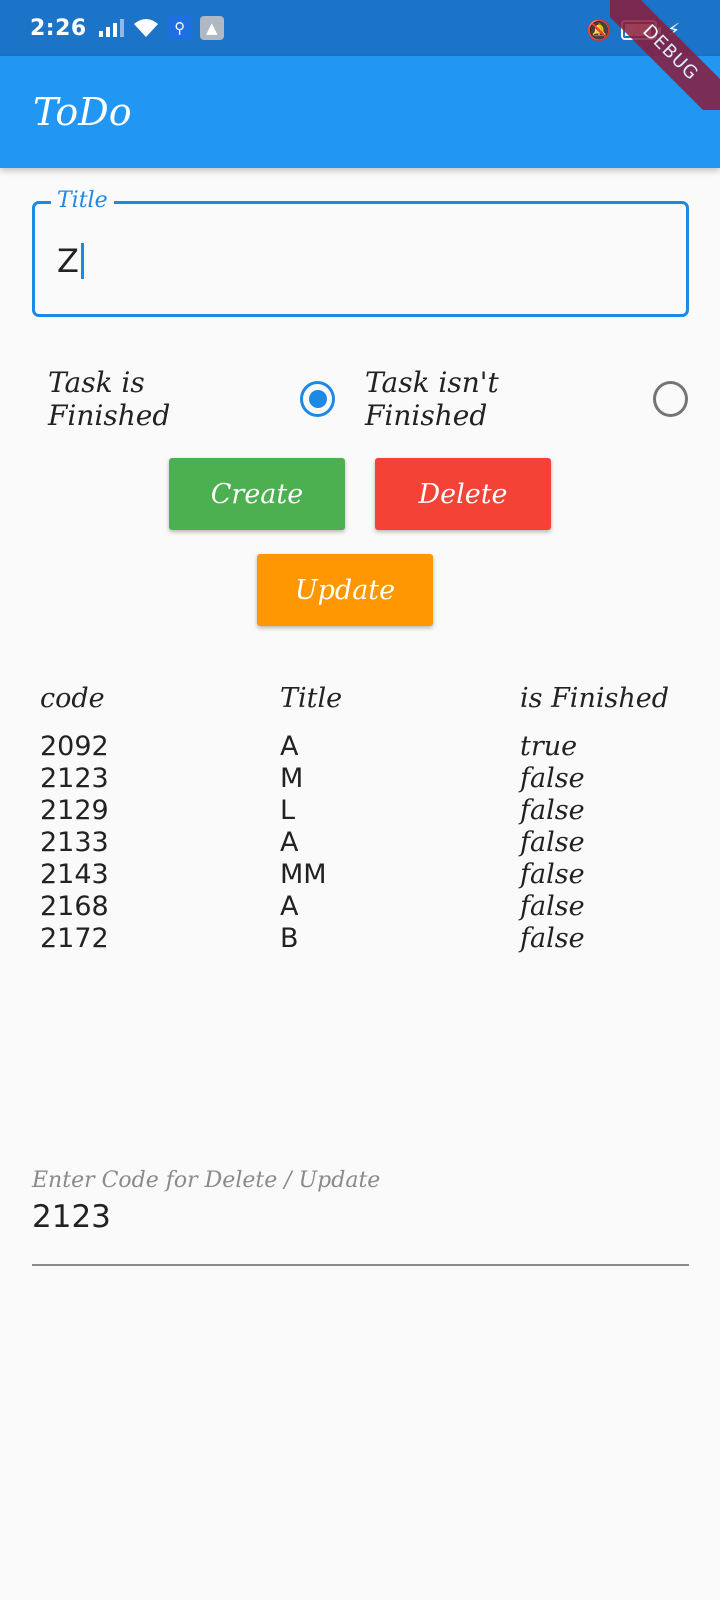 The image size is (720, 1600). I want to click on title-input-value-wrap: Z, so click(70, 261).